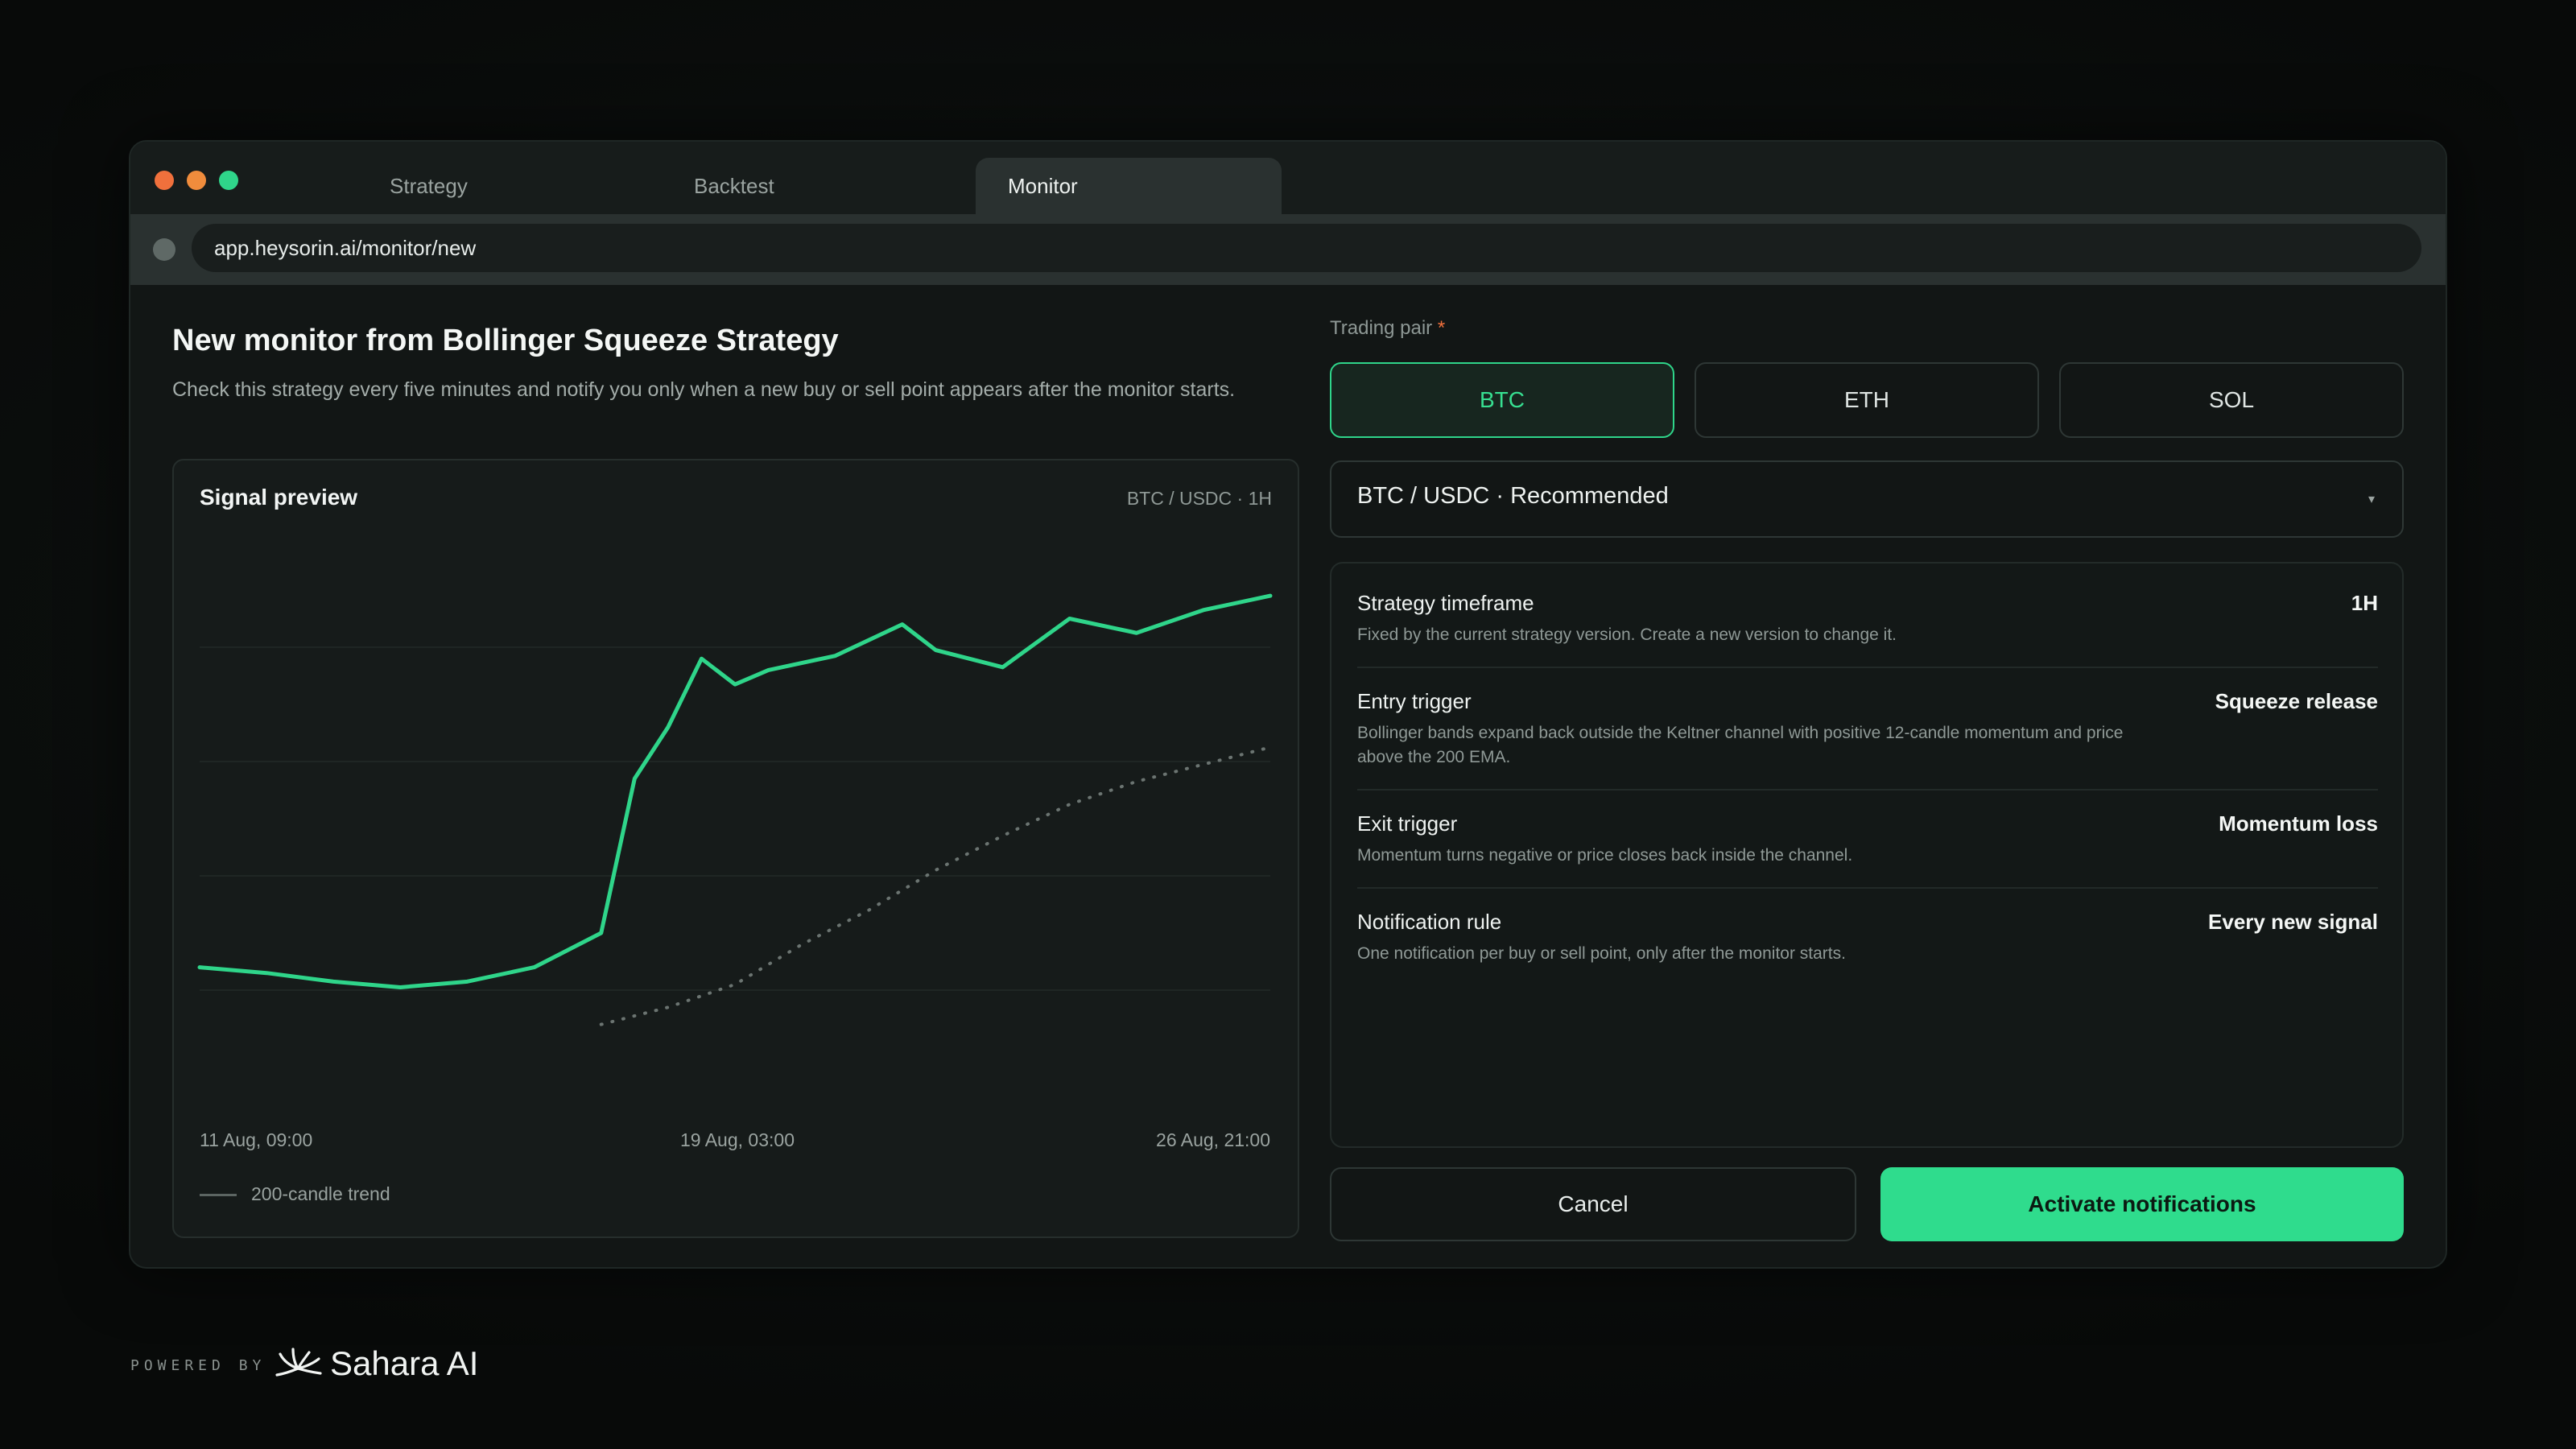 Image resolution: width=2576 pixels, height=1449 pixels. I want to click on x-tick-label: 26 Aug, 21:00, so click(1213, 1139).